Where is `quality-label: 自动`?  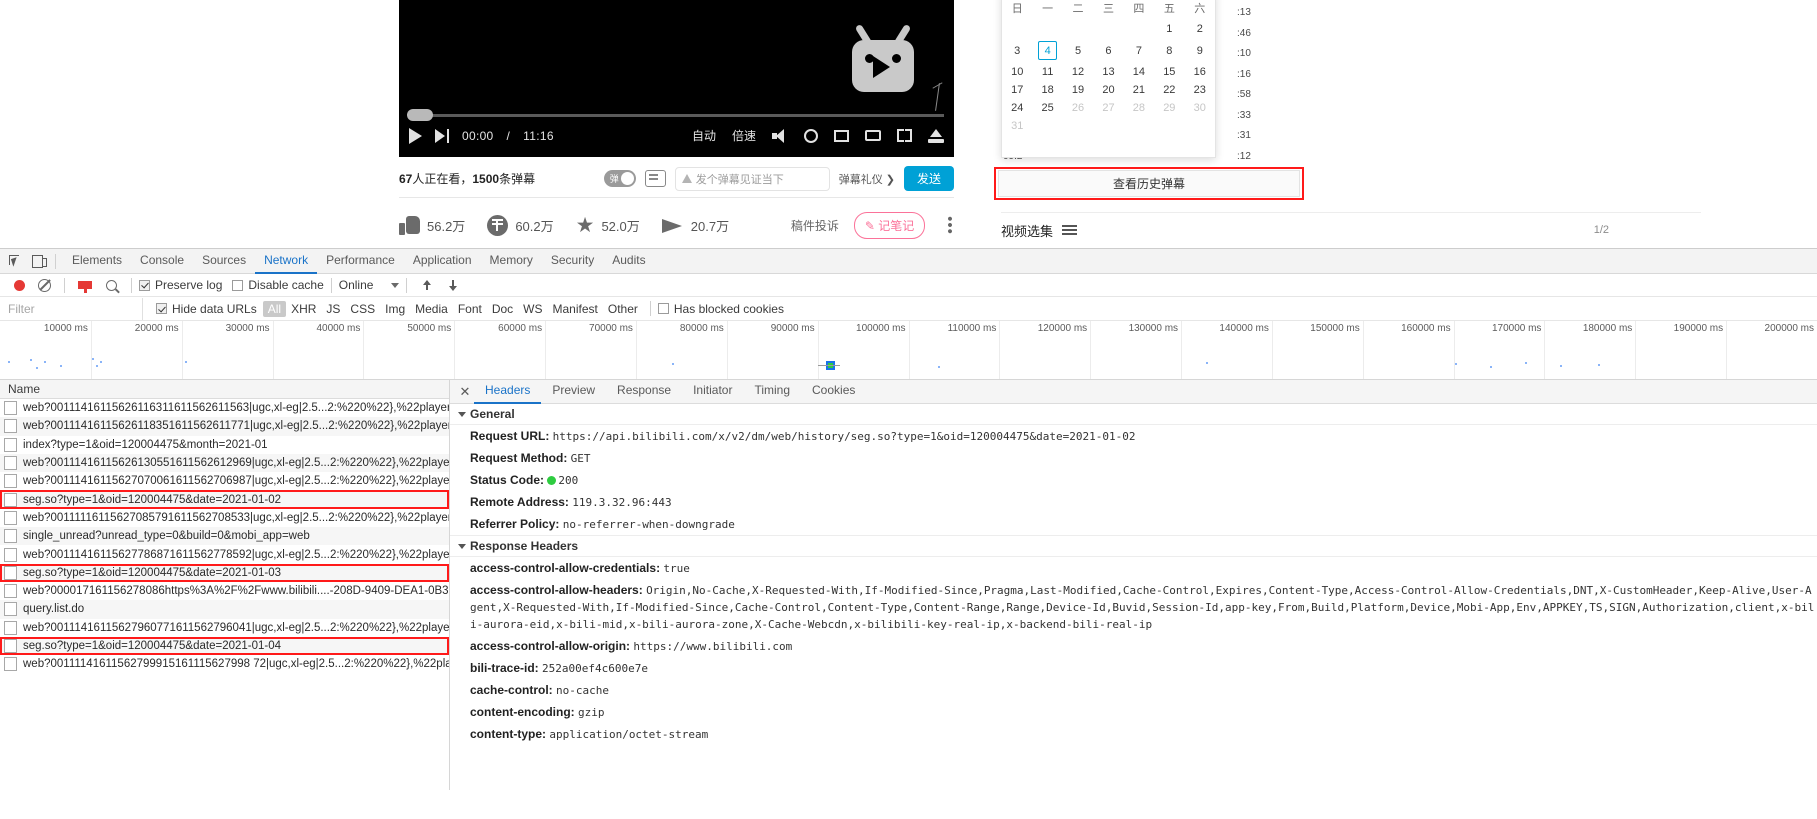 quality-label: 自动 is located at coordinates (704, 135).